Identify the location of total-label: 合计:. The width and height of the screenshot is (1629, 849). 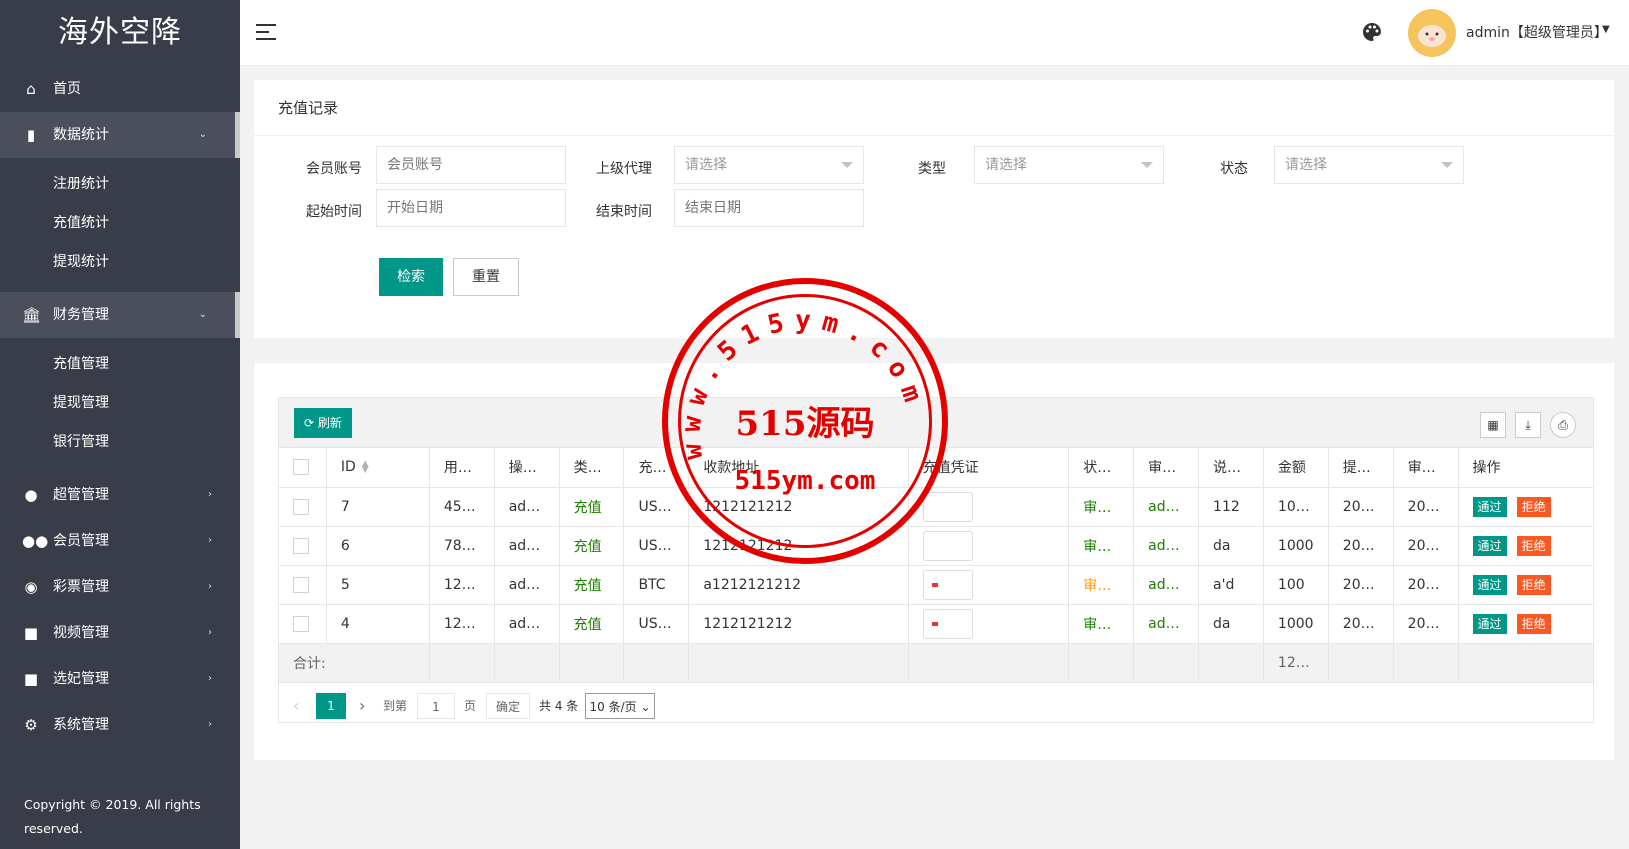
(354, 663).